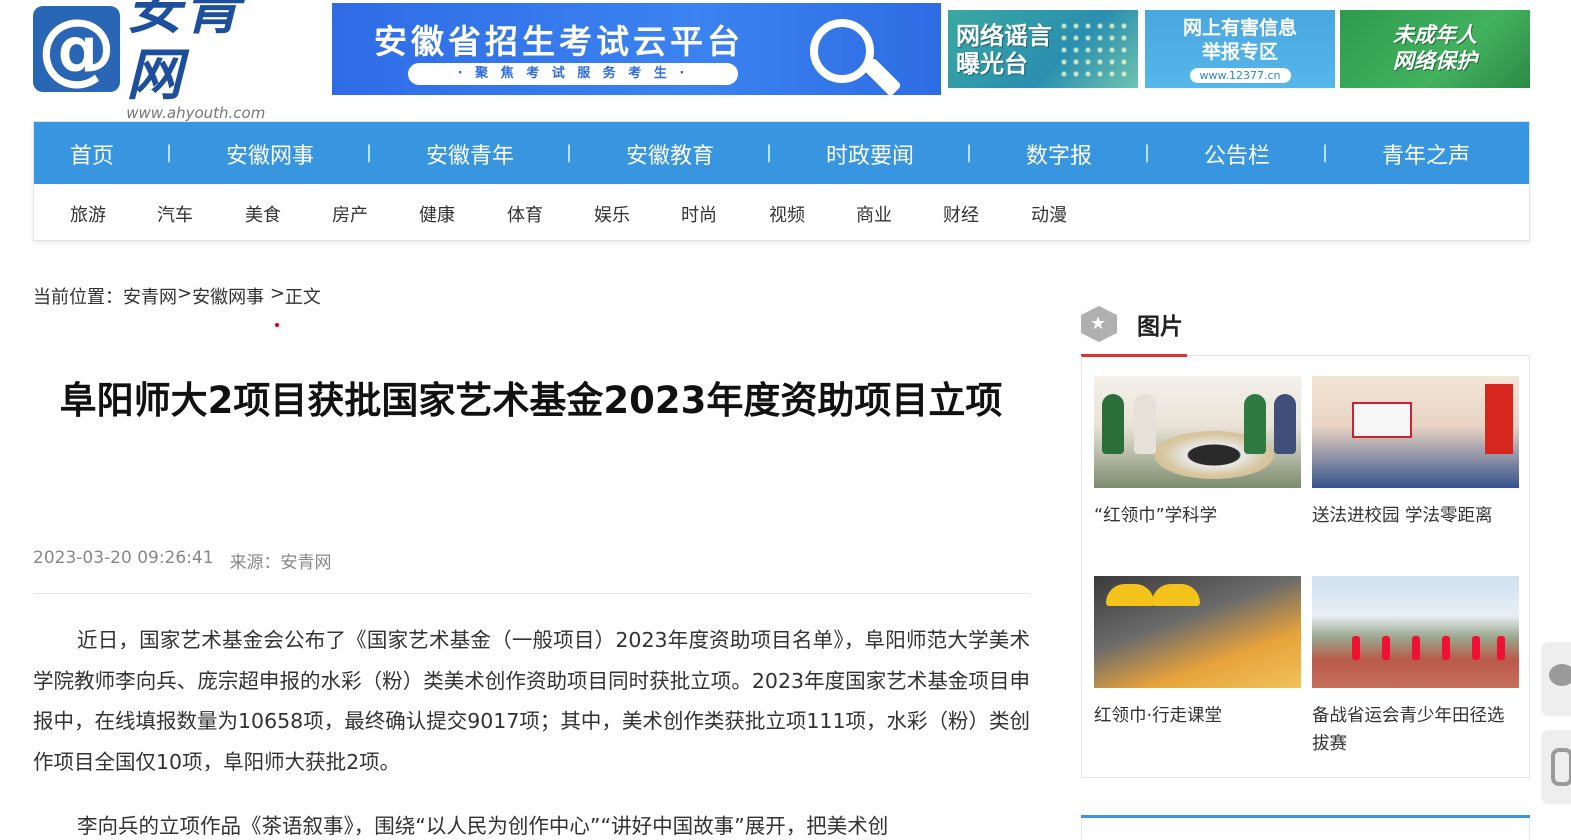 Image resolution: width=1571 pixels, height=840 pixels. What do you see at coordinates (1049, 214) in the screenshot?
I see `subnav-item-anime: 动漫` at bounding box center [1049, 214].